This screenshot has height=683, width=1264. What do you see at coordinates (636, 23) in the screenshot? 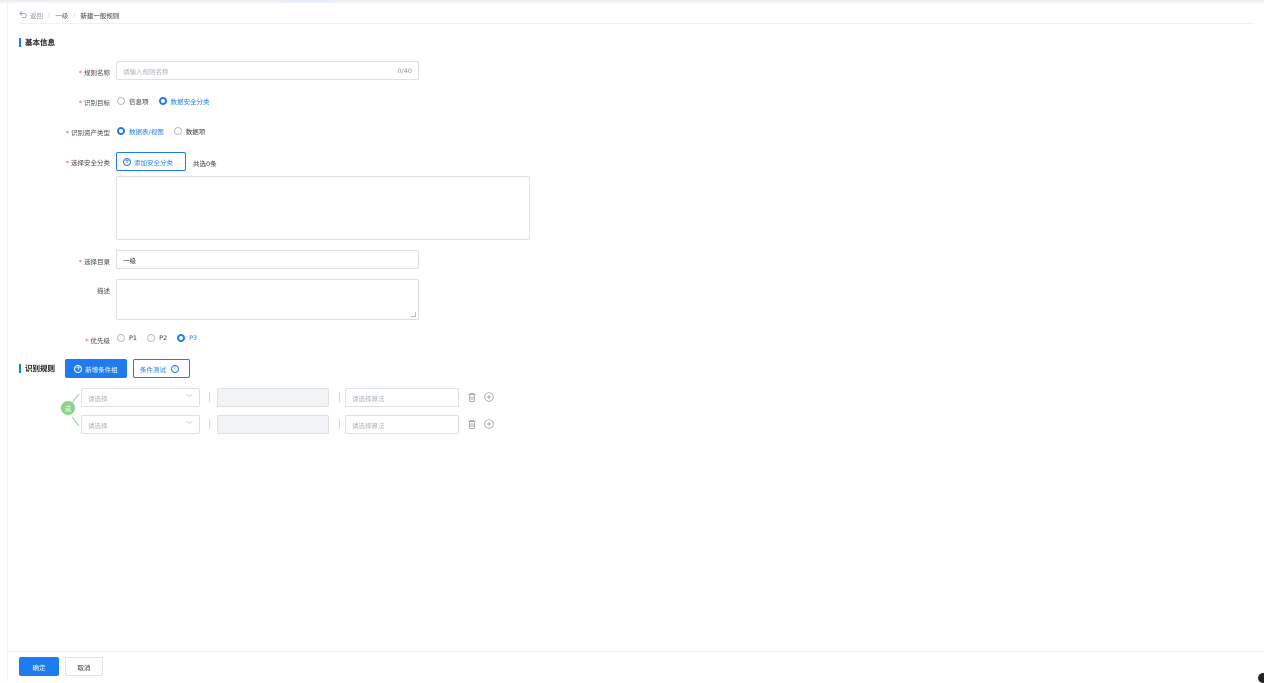
I see `header-divider` at bounding box center [636, 23].